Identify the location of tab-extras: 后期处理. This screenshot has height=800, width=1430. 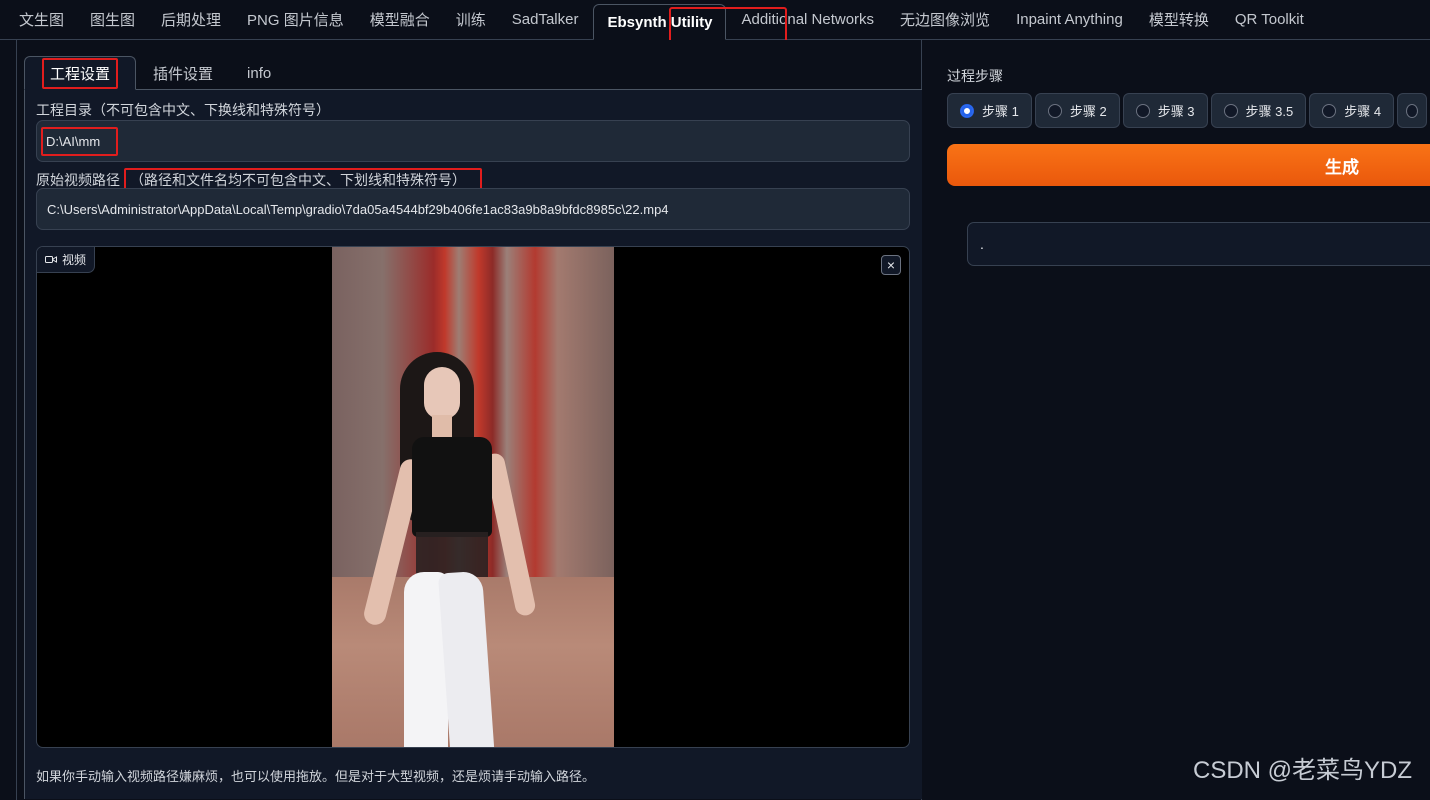
(191, 19).